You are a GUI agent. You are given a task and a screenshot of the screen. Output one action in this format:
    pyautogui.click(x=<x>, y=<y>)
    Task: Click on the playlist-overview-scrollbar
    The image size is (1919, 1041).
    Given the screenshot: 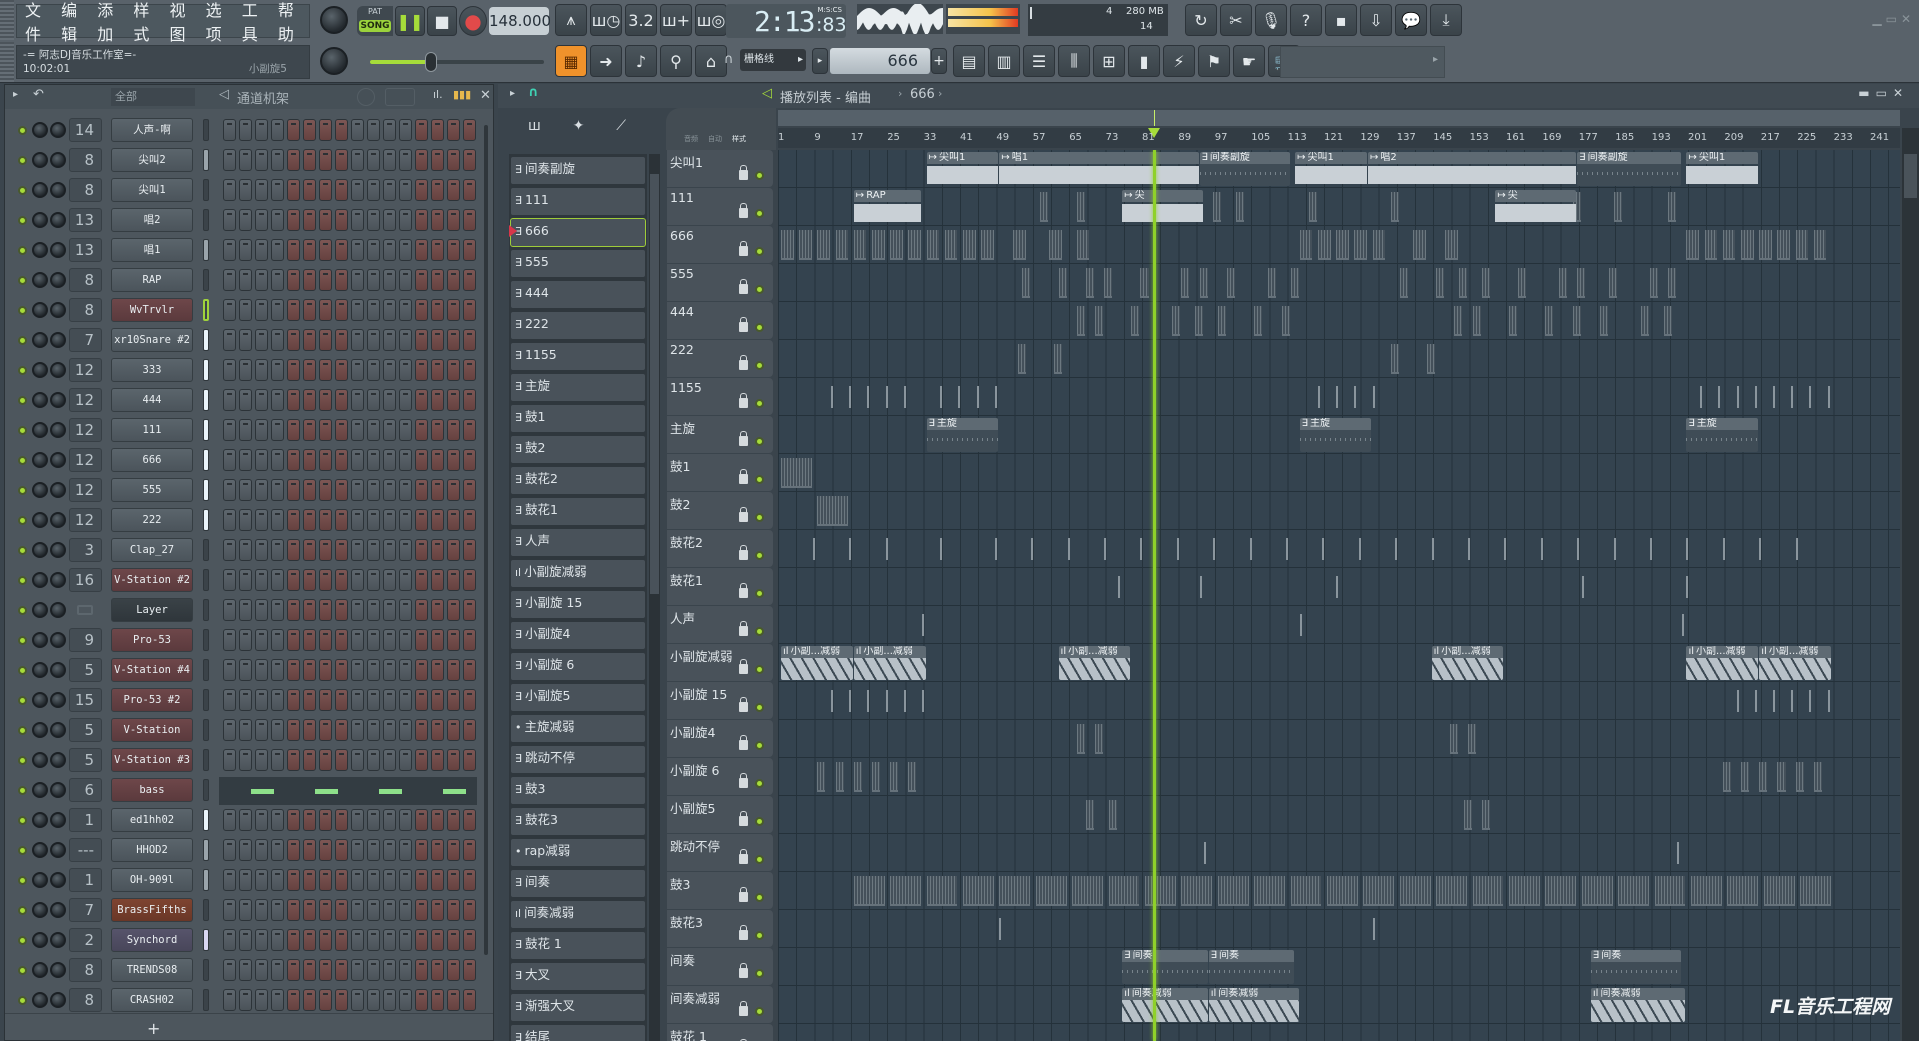 What is the action you would take?
    pyautogui.click(x=1339, y=118)
    